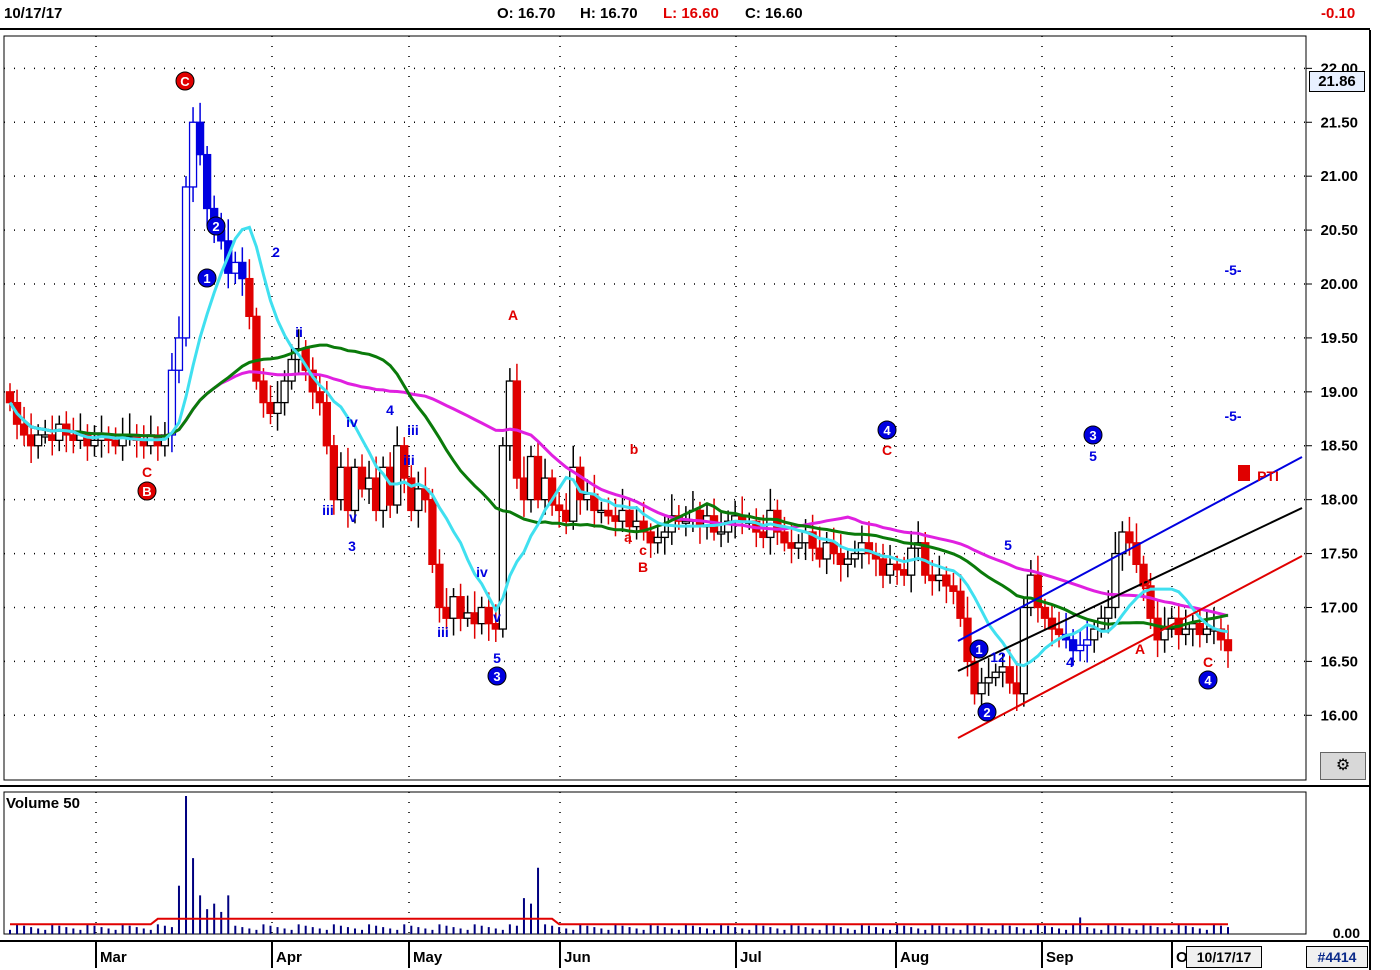  What do you see at coordinates (1339, 500) in the screenshot?
I see `y-tick-label: 18.00` at bounding box center [1339, 500].